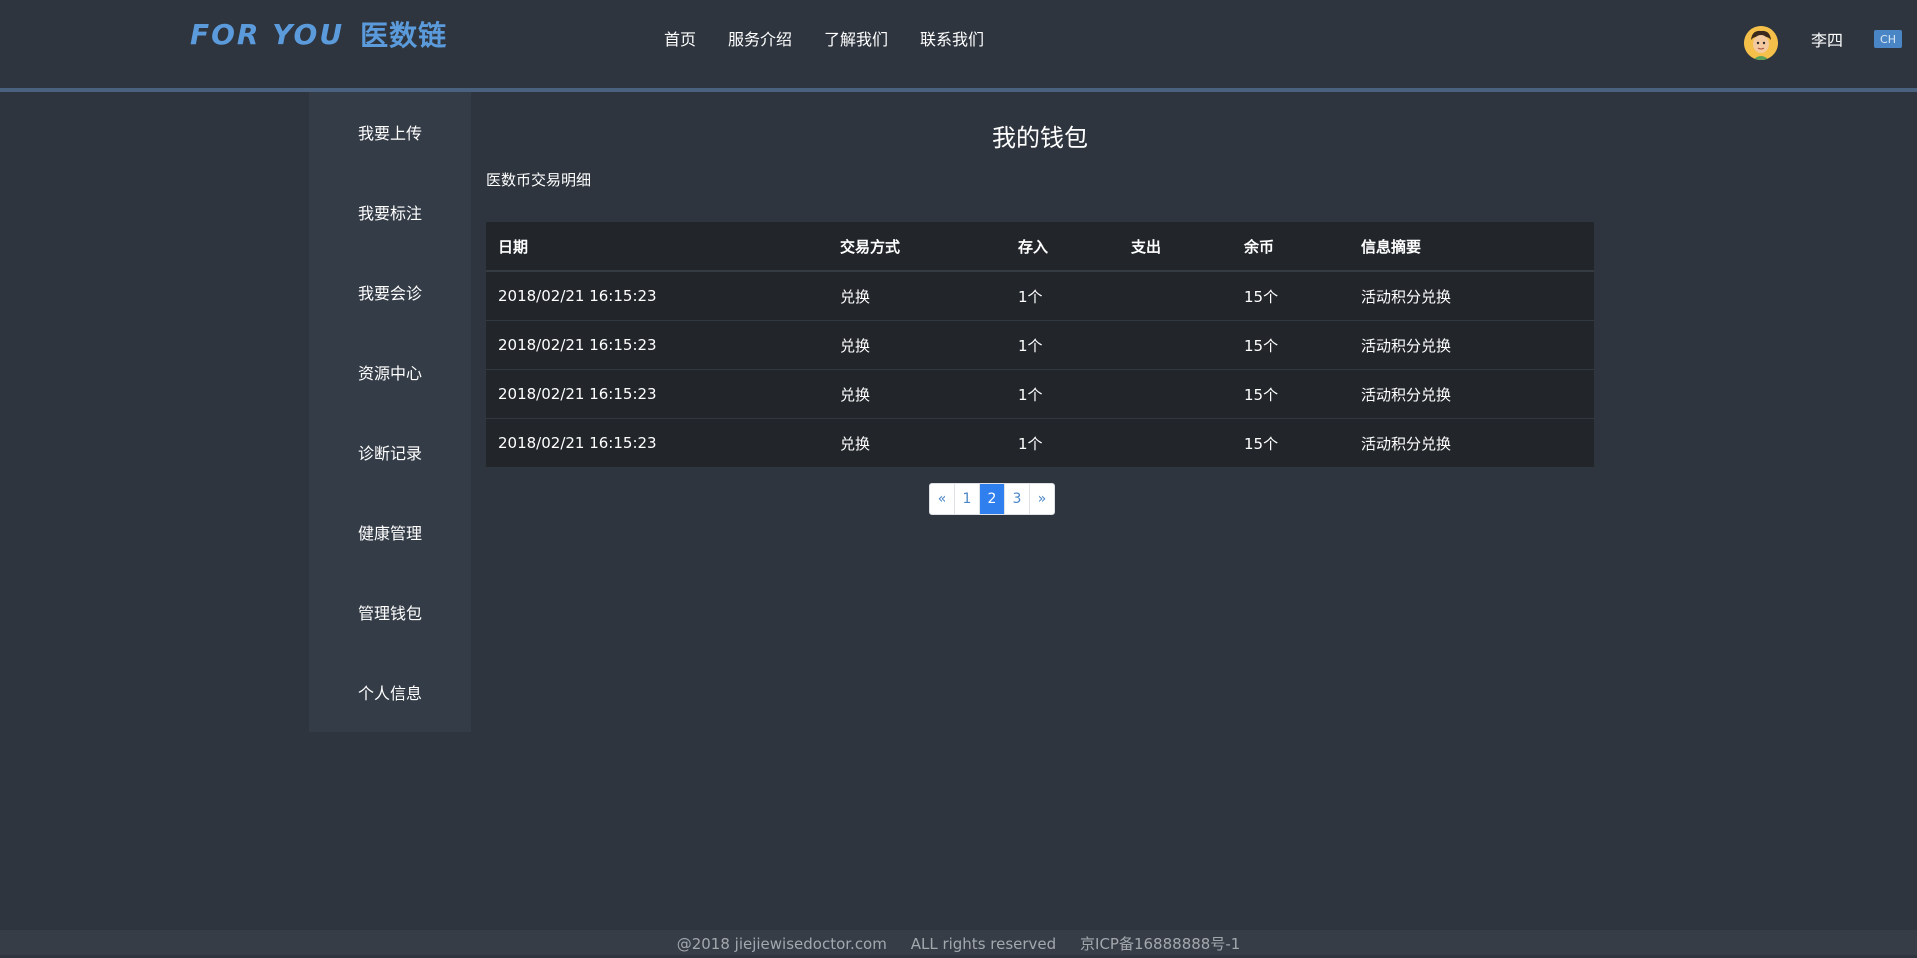  What do you see at coordinates (966, 499) in the screenshot?
I see `pagination-page-1: 1` at bounding box center [966, 499].